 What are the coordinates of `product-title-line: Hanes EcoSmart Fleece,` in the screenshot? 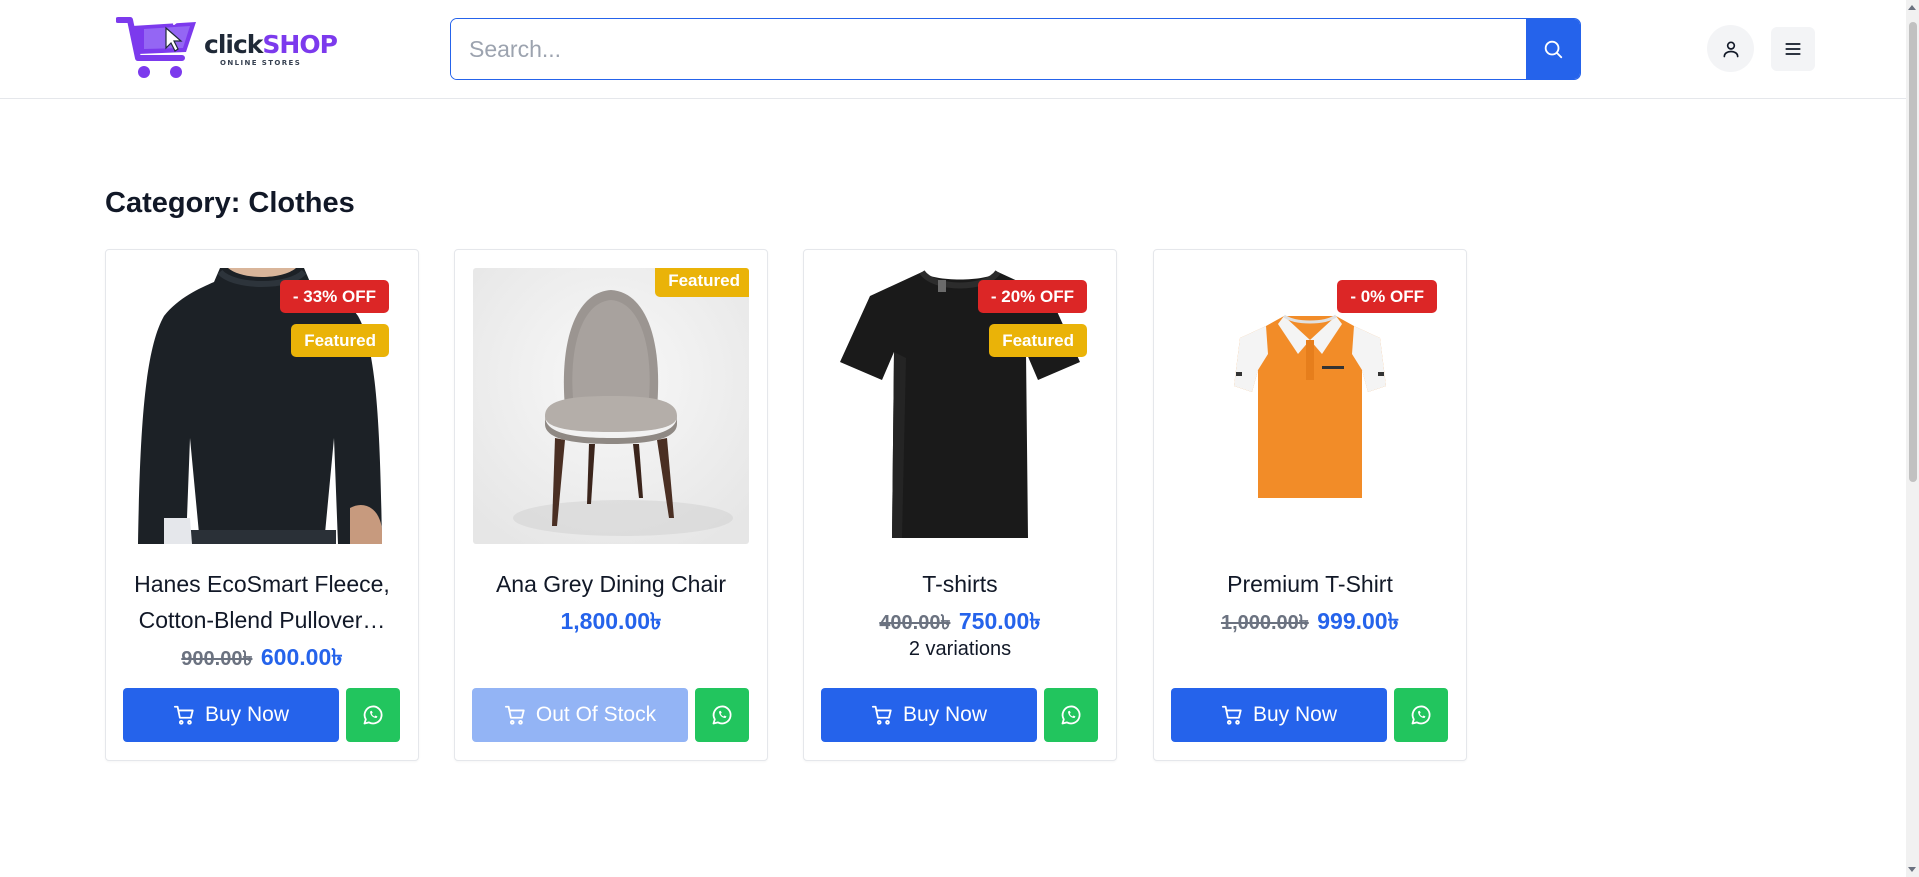 It's located at (262, 584).